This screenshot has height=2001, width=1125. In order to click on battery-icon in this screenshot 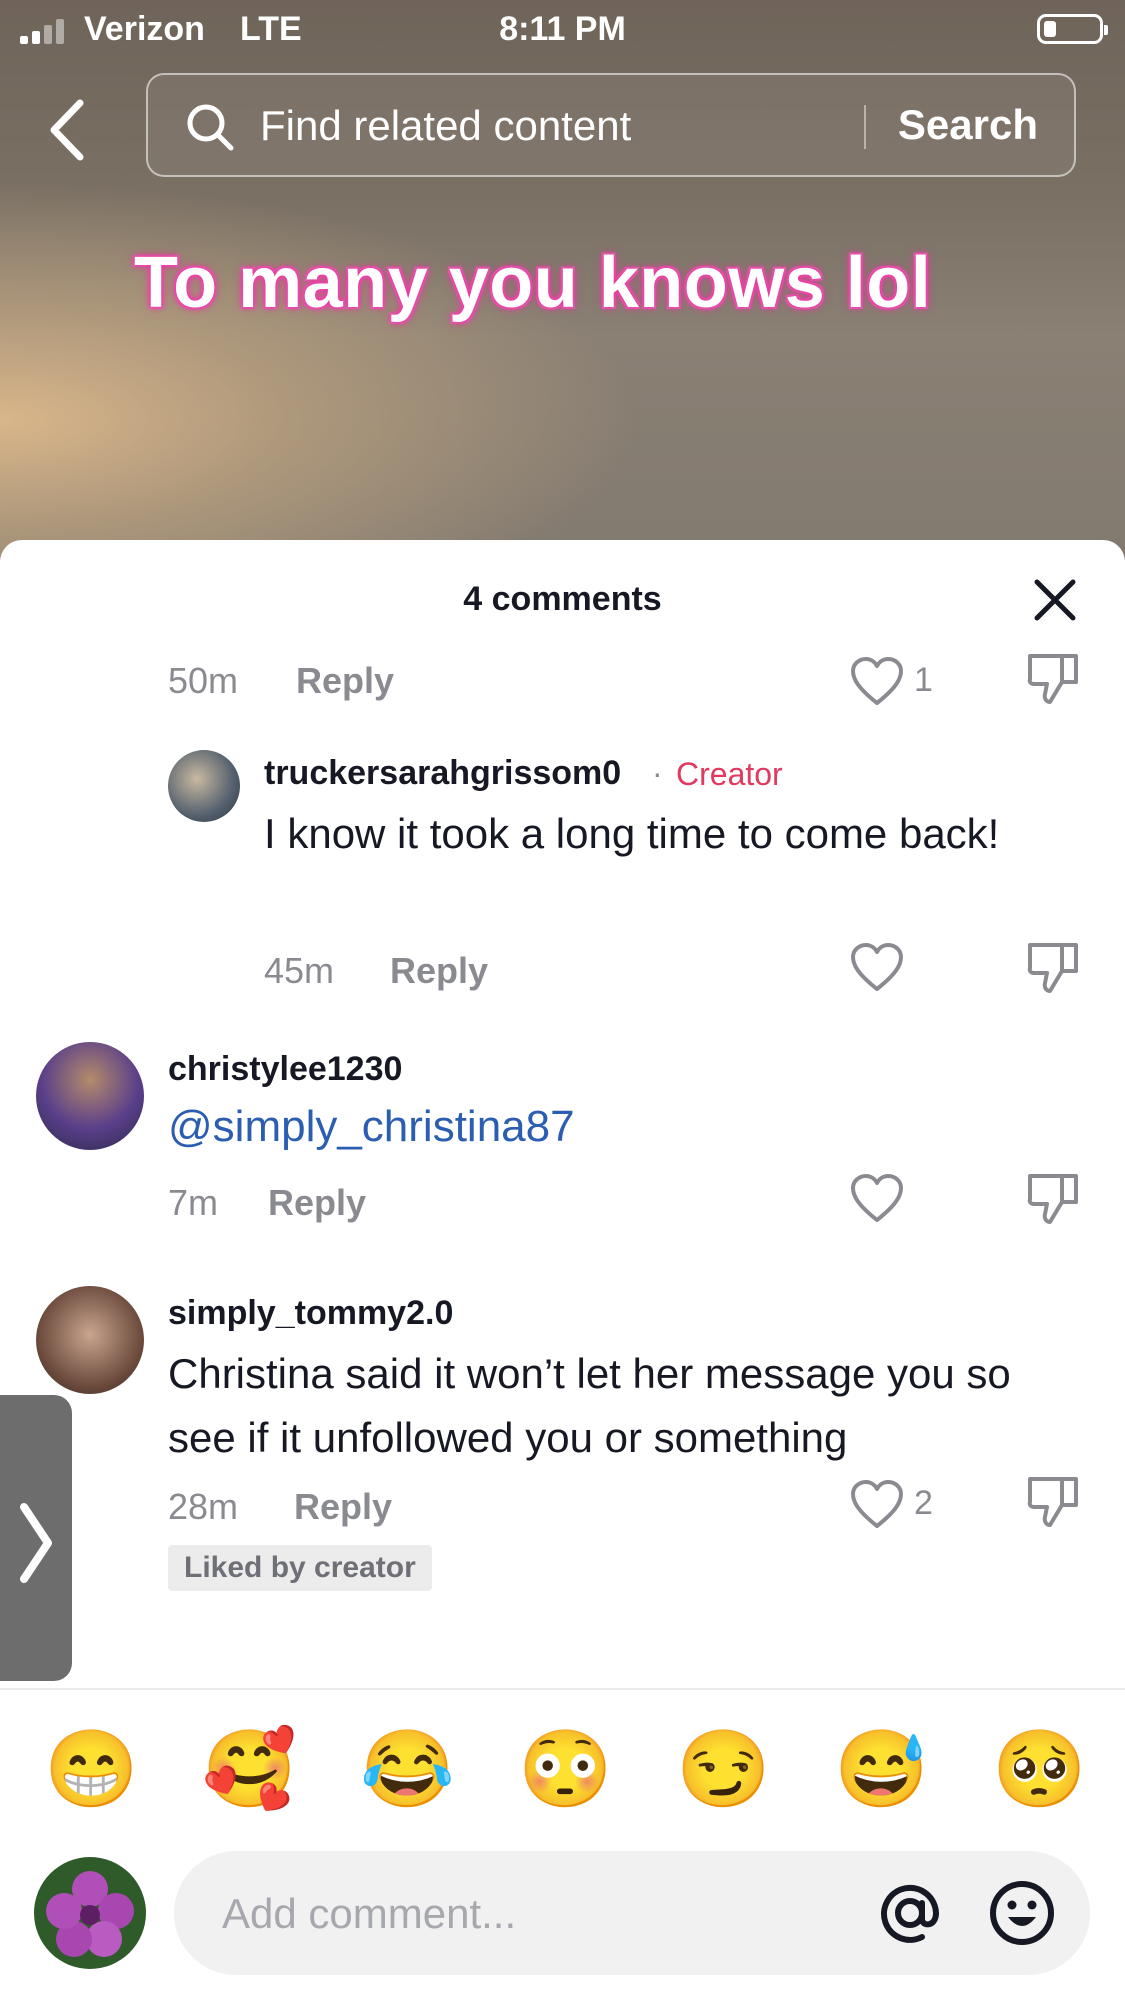, I will do `click(1072, 29)`.